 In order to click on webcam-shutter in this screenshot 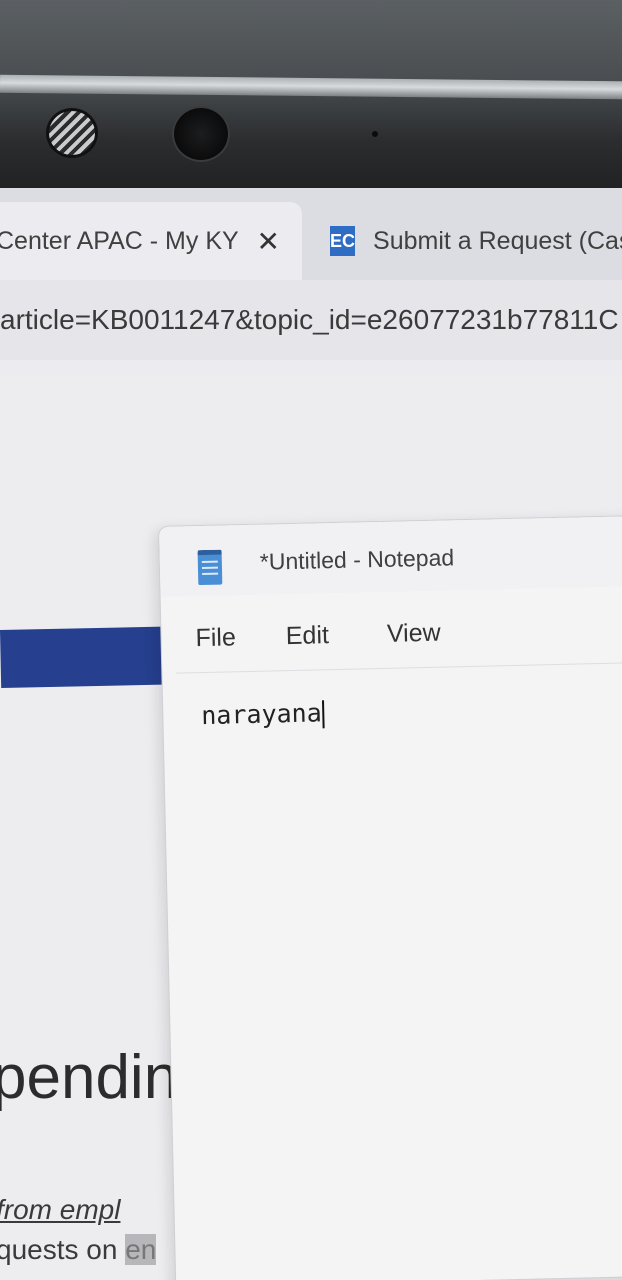, I will do `click(72, 133)`.